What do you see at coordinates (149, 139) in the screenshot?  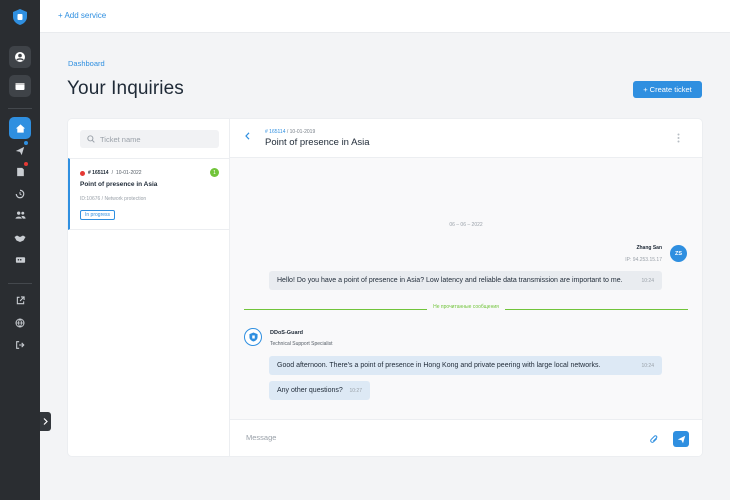 I see `search-field: Ticket name` at bounding box center [149, 139].